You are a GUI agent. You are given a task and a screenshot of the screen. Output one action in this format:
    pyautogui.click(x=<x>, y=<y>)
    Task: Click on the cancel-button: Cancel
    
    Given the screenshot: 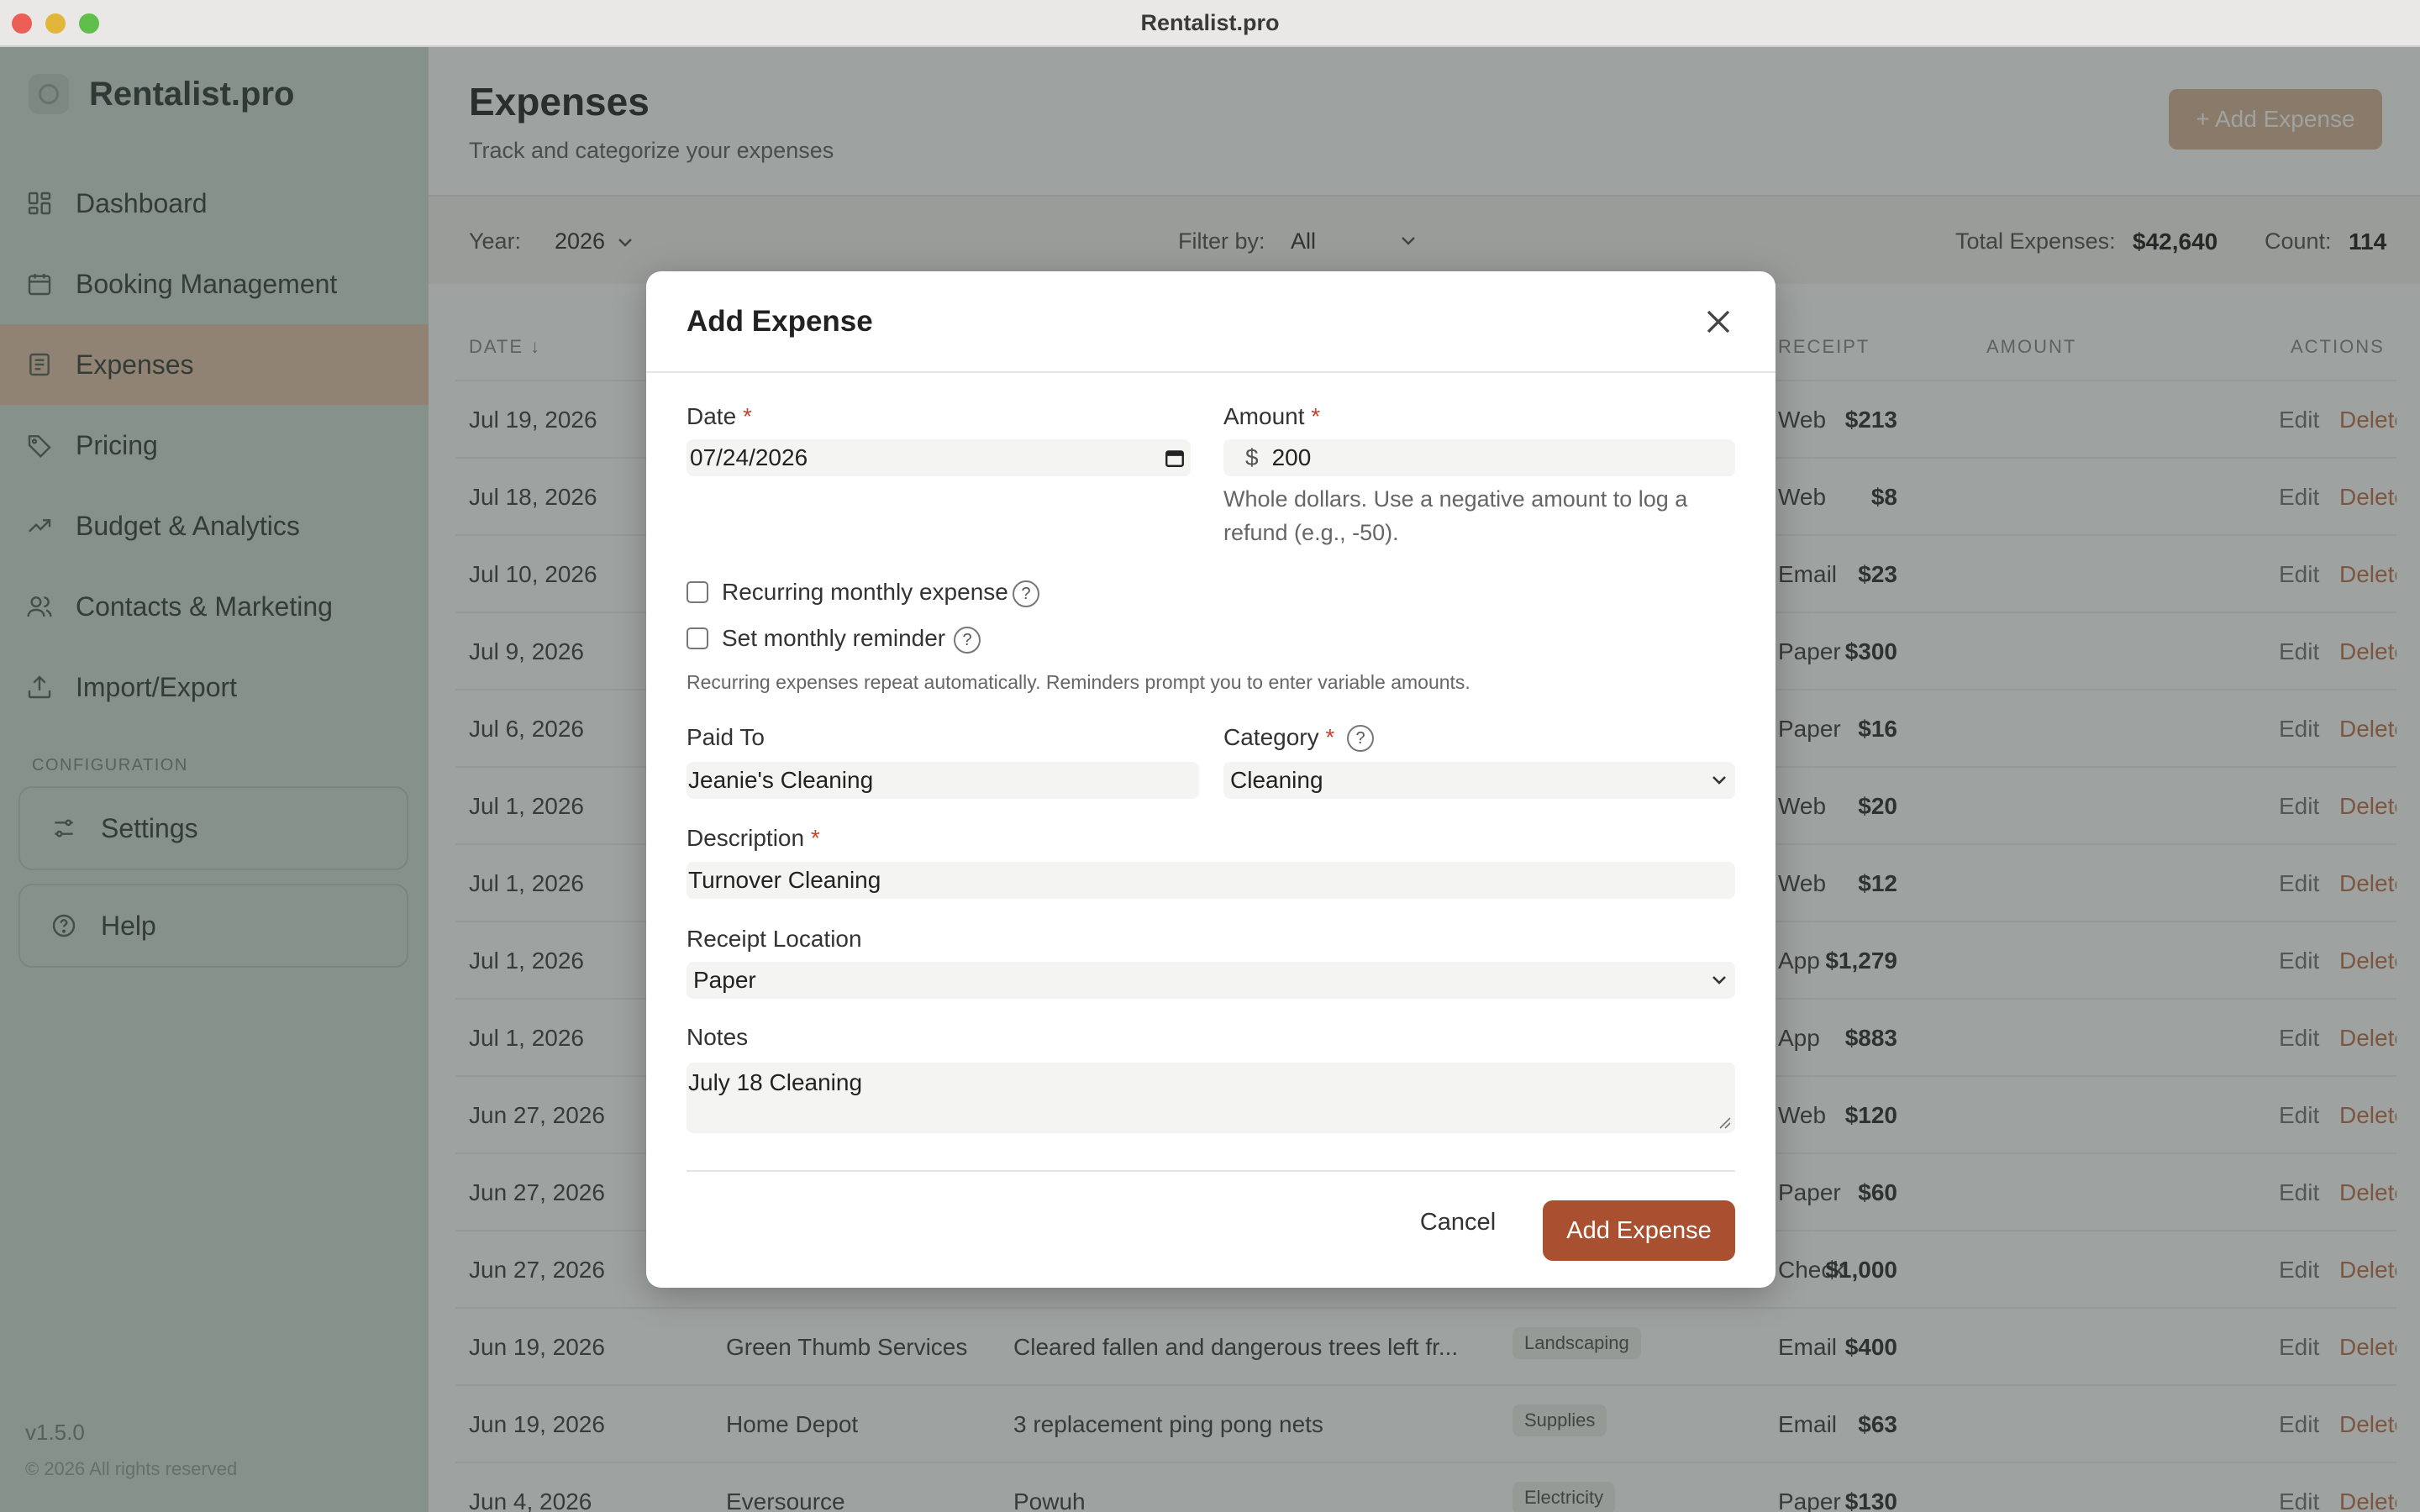 What is the action you would take?
    pyautogui.click(x=1457, y=1222)
    